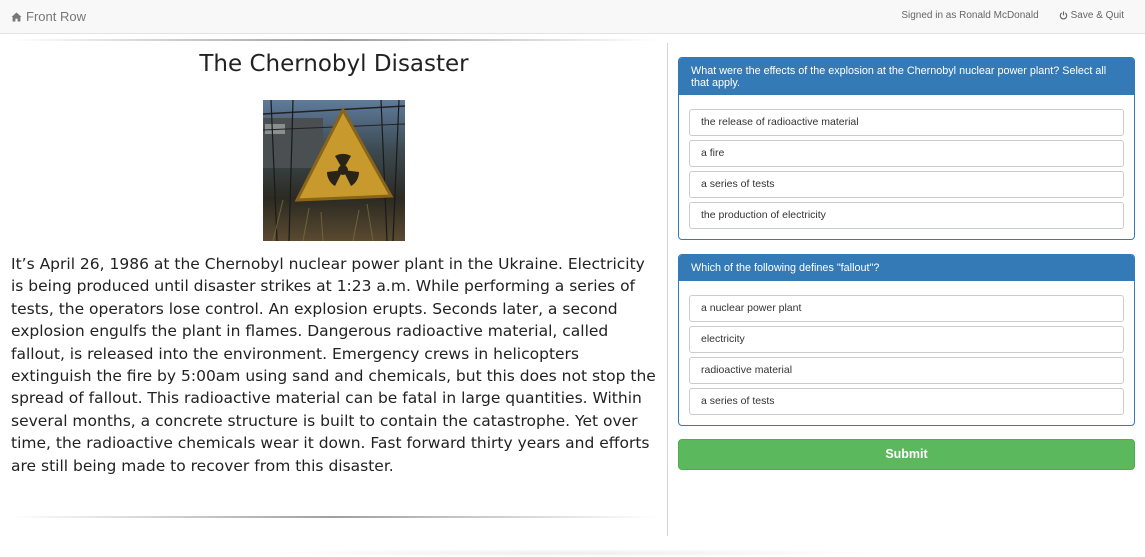 The width and height of the screenshot is (1145, 557). Describe the element at coordinates (970, 15) in the screenshot. I see `signed-in-text: Signed in as Ronald McDonald` at that location.